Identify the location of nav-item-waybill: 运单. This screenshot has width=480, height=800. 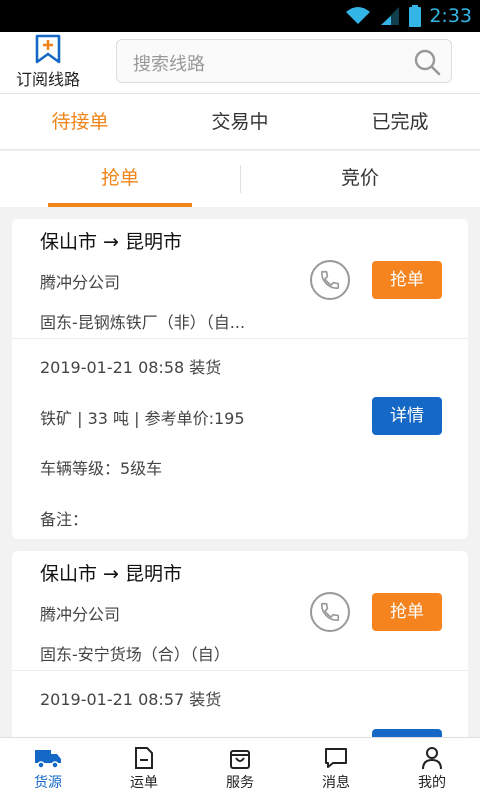
(144, 769).